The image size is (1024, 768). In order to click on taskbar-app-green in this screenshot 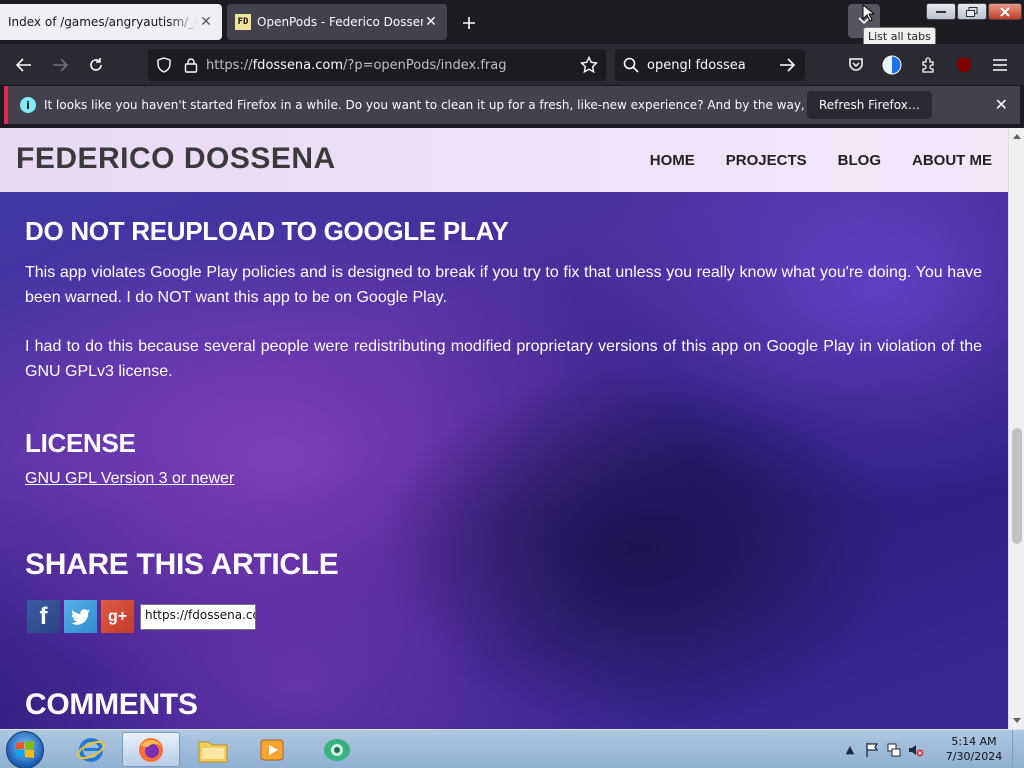, I will do `click(337, 749)`.